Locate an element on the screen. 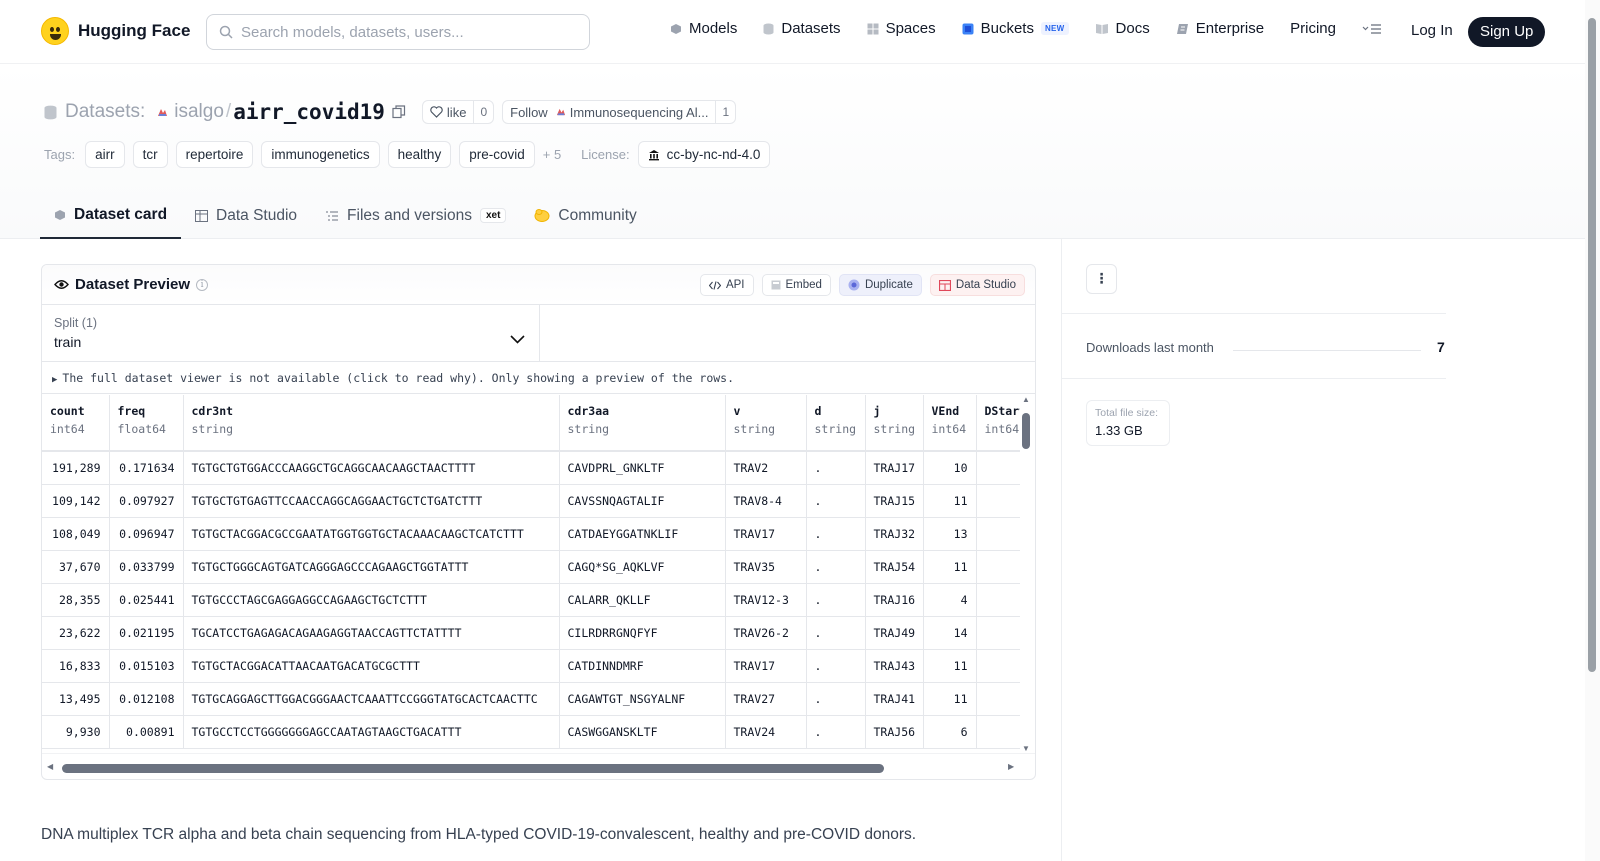 The width and height of the screenshot is (1600, 861). column-header: v string is located at coordinates (766, 423).